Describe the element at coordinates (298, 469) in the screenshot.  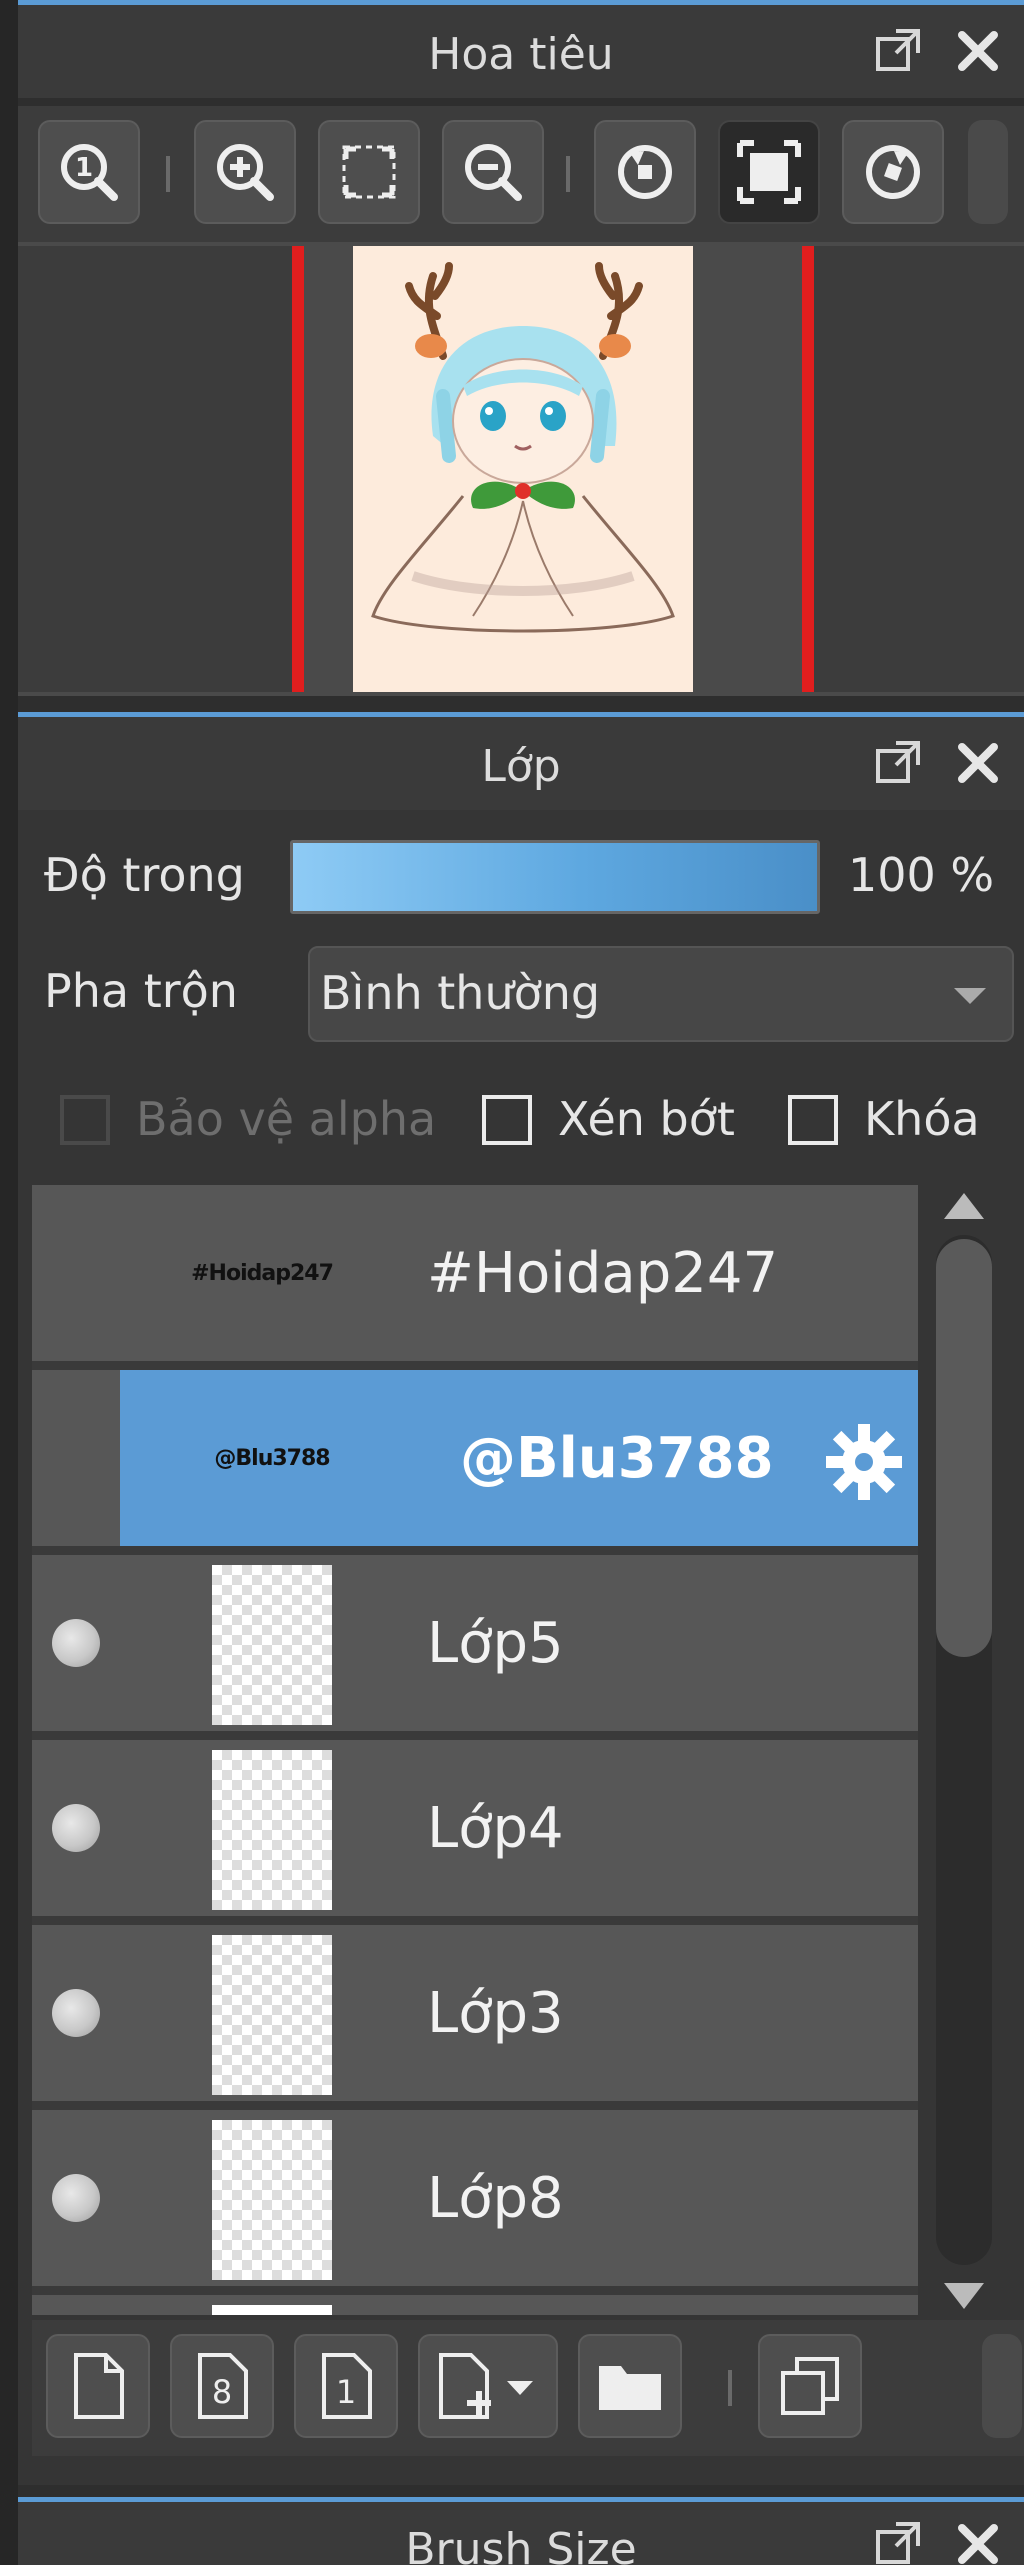
I see `viewport-left-edge` at that location.